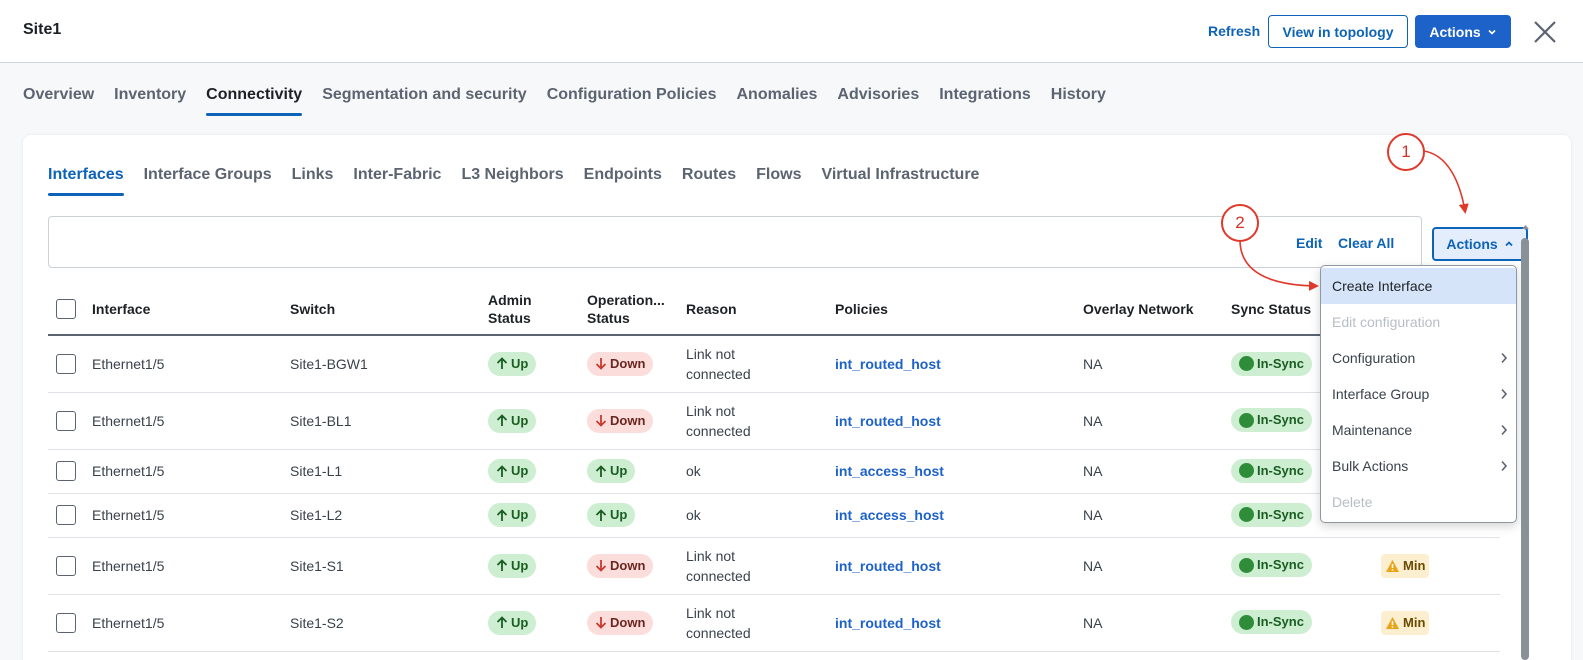 This screenshot has height=660, width=1583. What do you see at coordinates (1234, 31) in the screenshot?
I see `refresh-link: Refresh` at bounding box center [1234, 31].